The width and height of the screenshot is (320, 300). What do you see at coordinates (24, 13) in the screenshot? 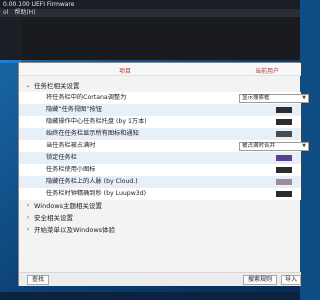
I see `menu-item-help: 帮助(H)` at bounding box center [24, 13].